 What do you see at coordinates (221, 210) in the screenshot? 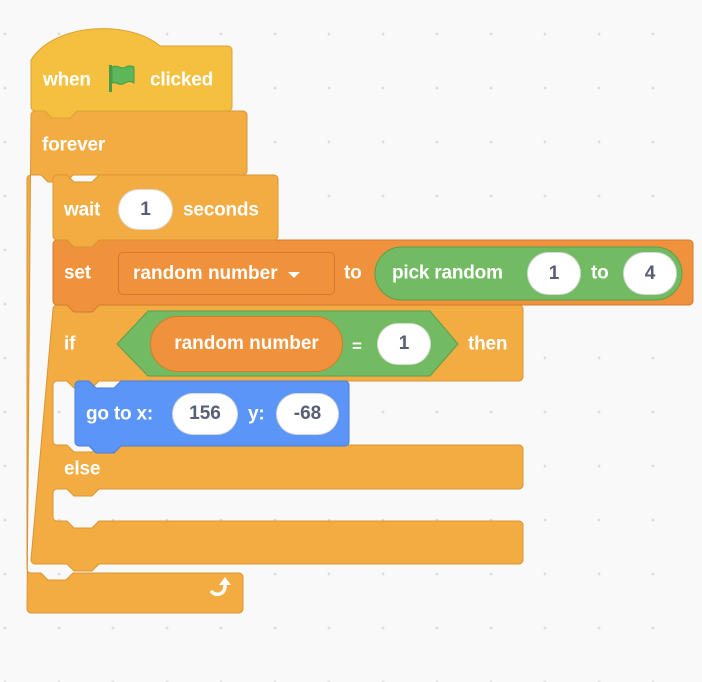
I see `seconds-label: seconds` at bounding box center [221, 210].